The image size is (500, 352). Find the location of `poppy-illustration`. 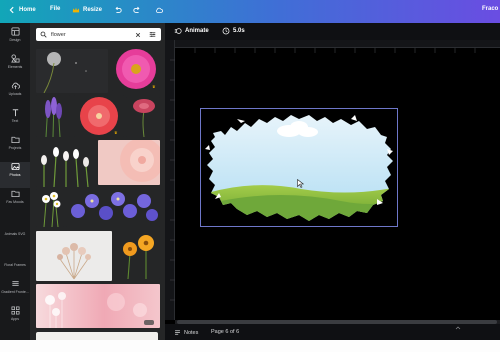

poppy-illustration is located at coordinates (144, 118).